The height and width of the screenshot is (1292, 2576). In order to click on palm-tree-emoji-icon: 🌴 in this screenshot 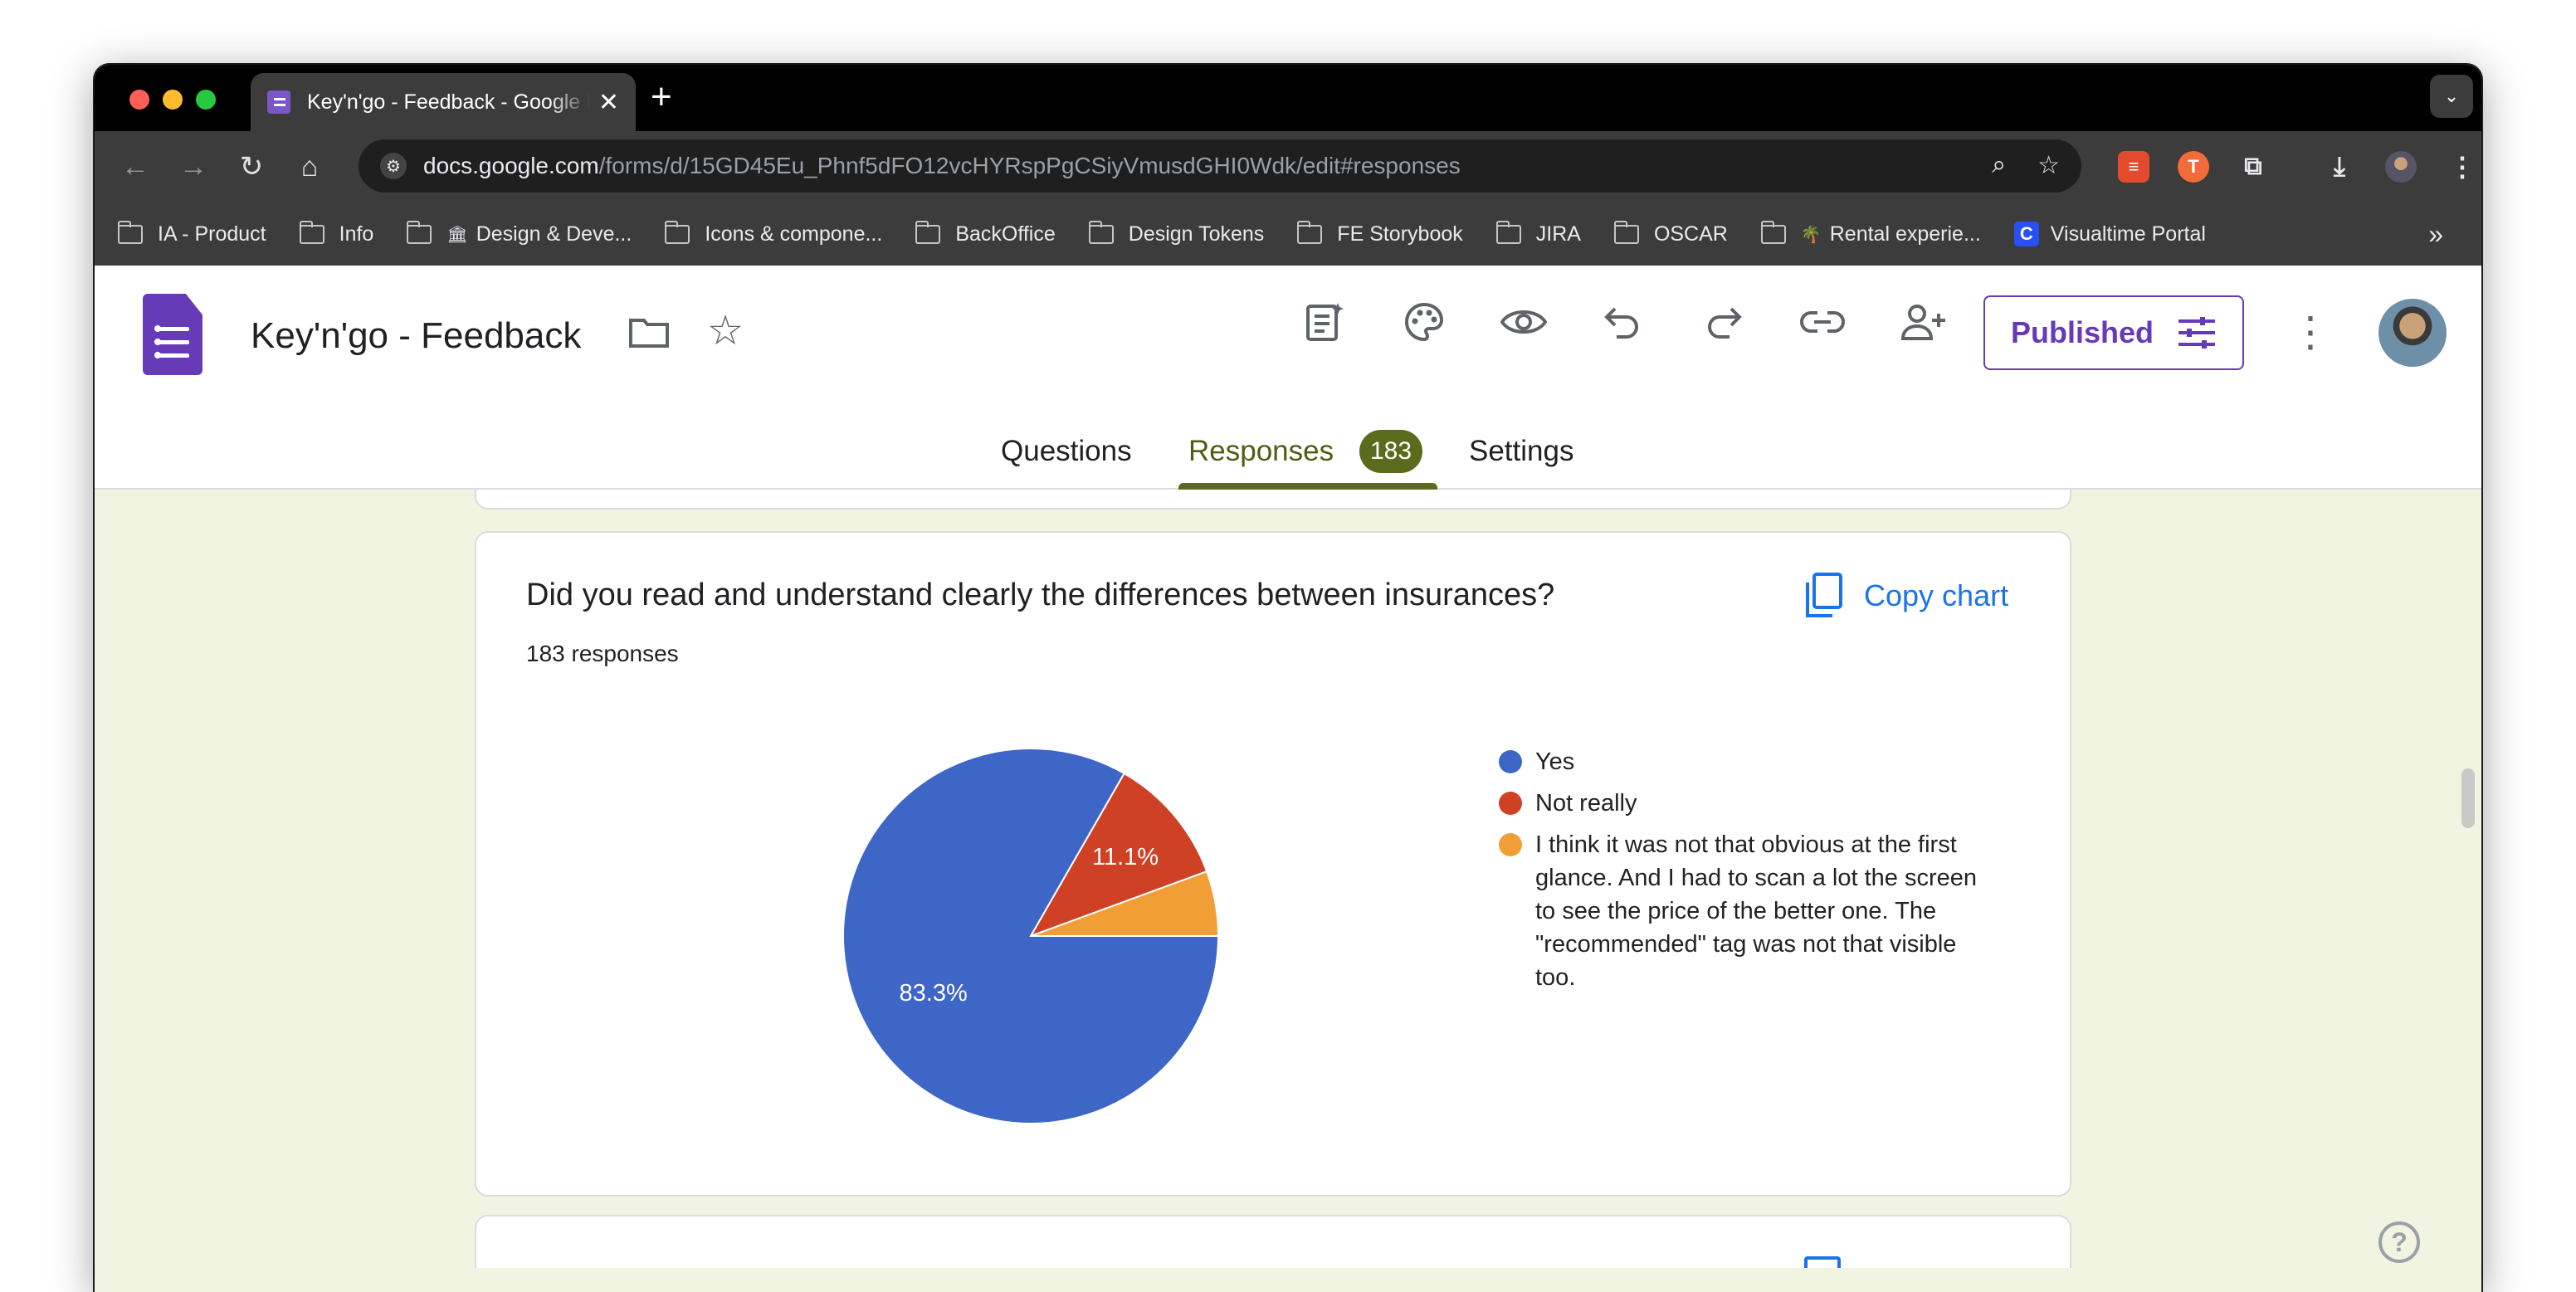, I will do `click(1811, 235)`.